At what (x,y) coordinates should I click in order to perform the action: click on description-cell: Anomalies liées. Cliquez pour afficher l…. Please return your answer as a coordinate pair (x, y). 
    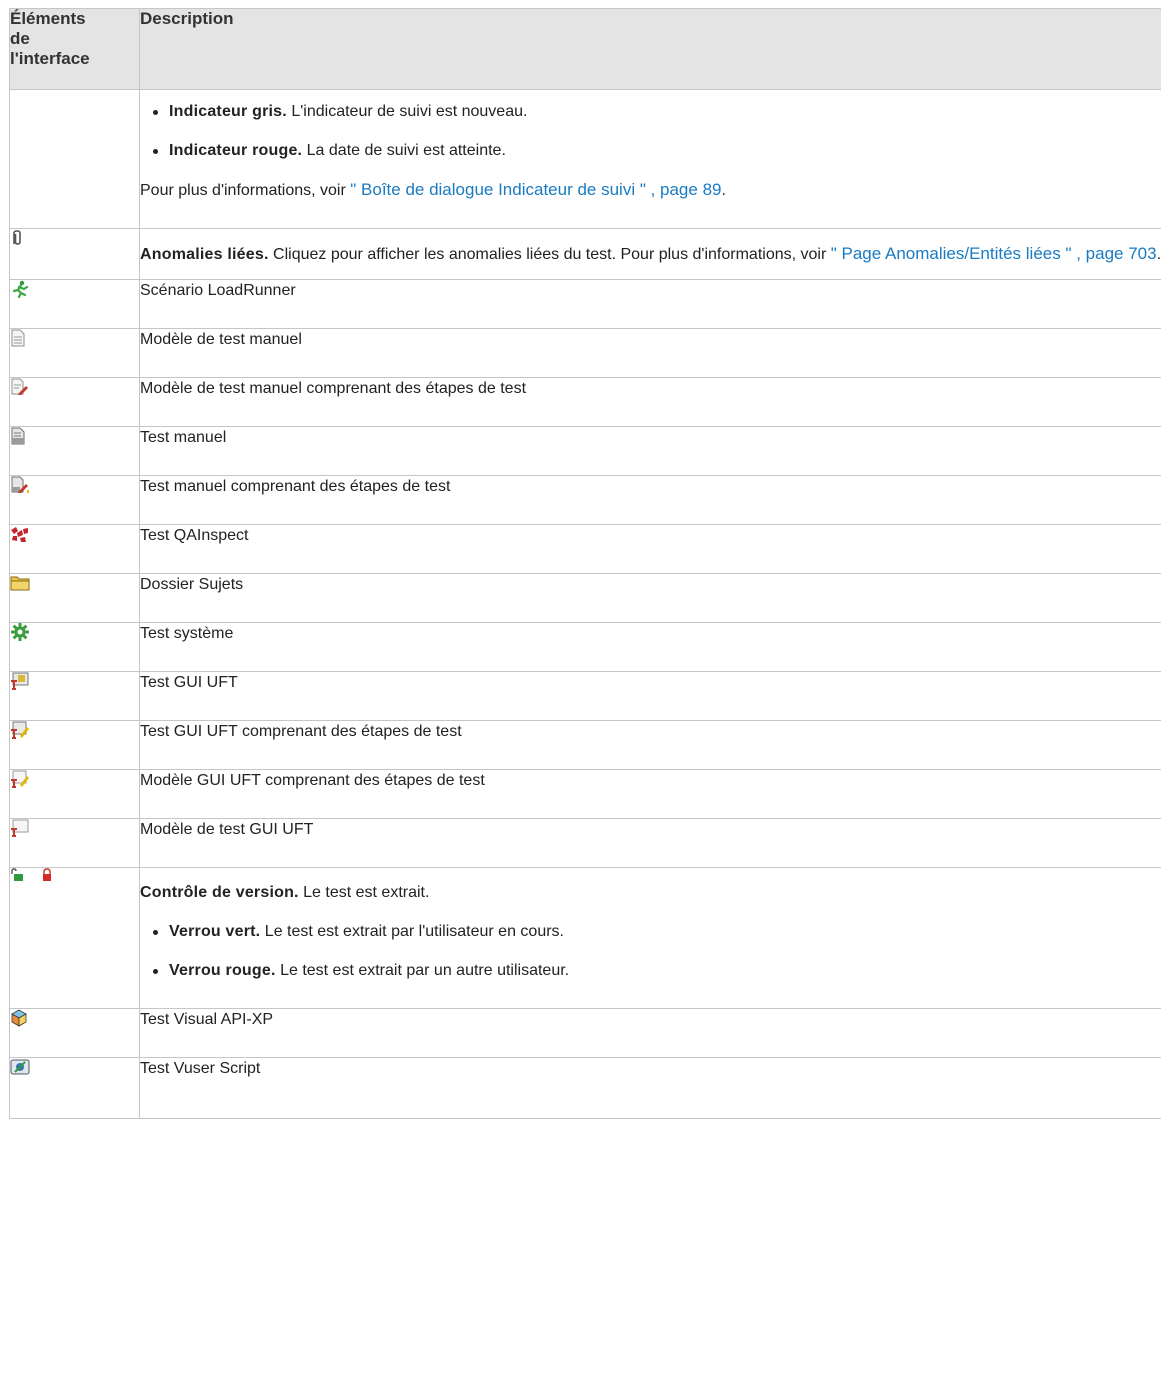
    Looking at the image, I should click on (650, 254).